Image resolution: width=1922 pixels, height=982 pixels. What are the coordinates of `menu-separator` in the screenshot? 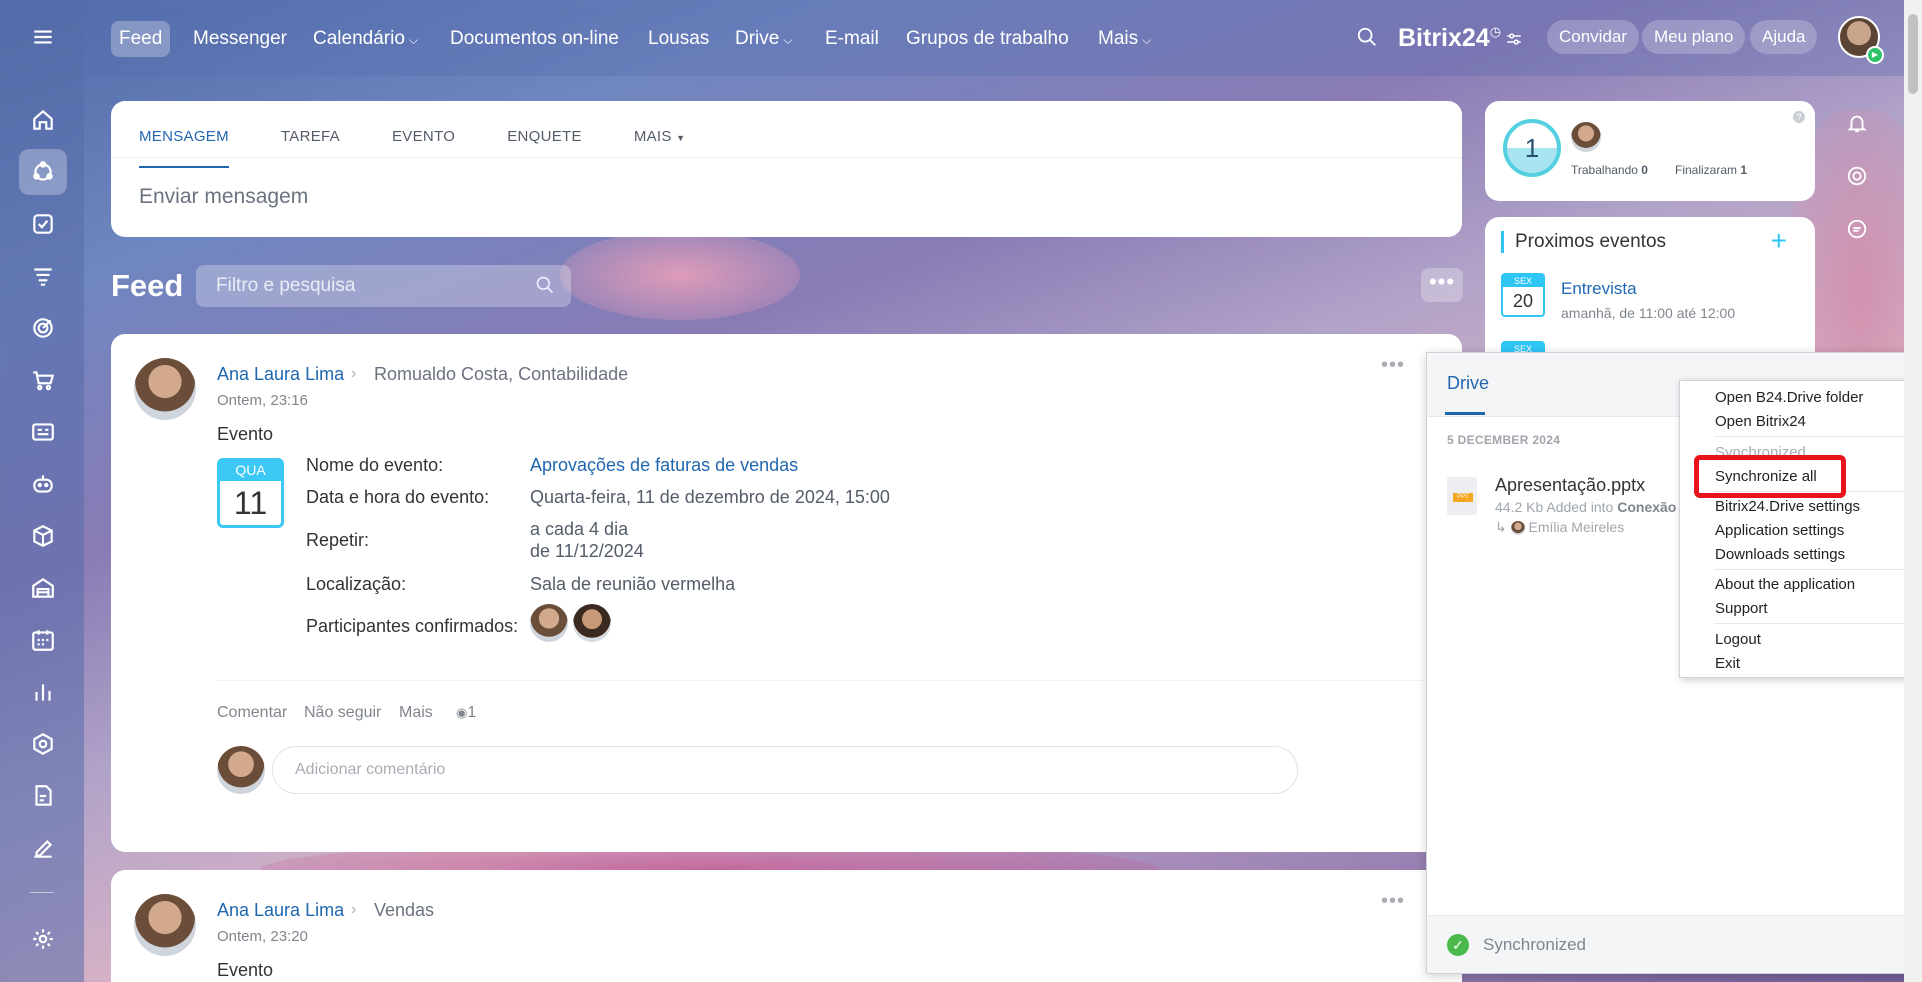 It's located at (1814, 623).